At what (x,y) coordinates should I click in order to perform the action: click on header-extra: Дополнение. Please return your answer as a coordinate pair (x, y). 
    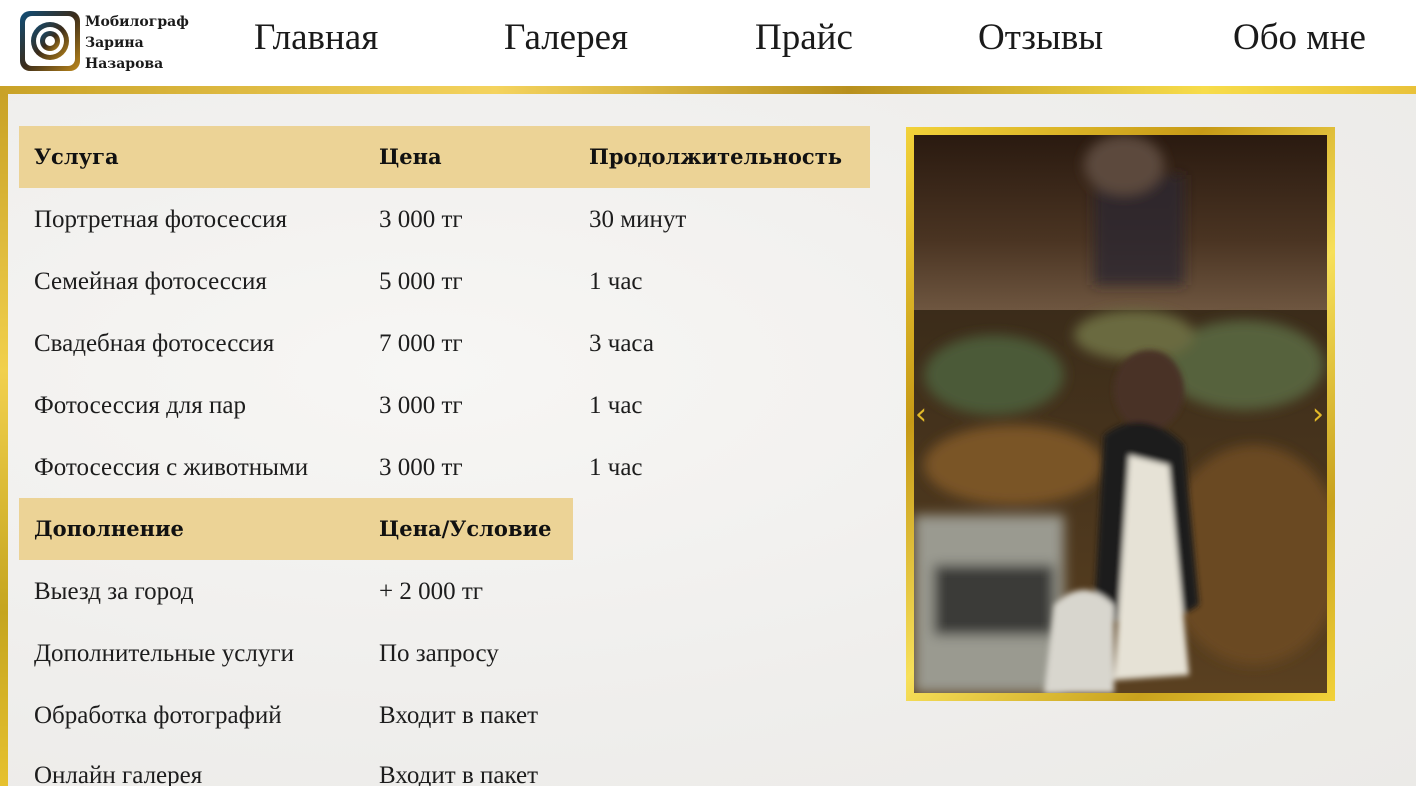
    Looking at the image, I should click on (109, 528).